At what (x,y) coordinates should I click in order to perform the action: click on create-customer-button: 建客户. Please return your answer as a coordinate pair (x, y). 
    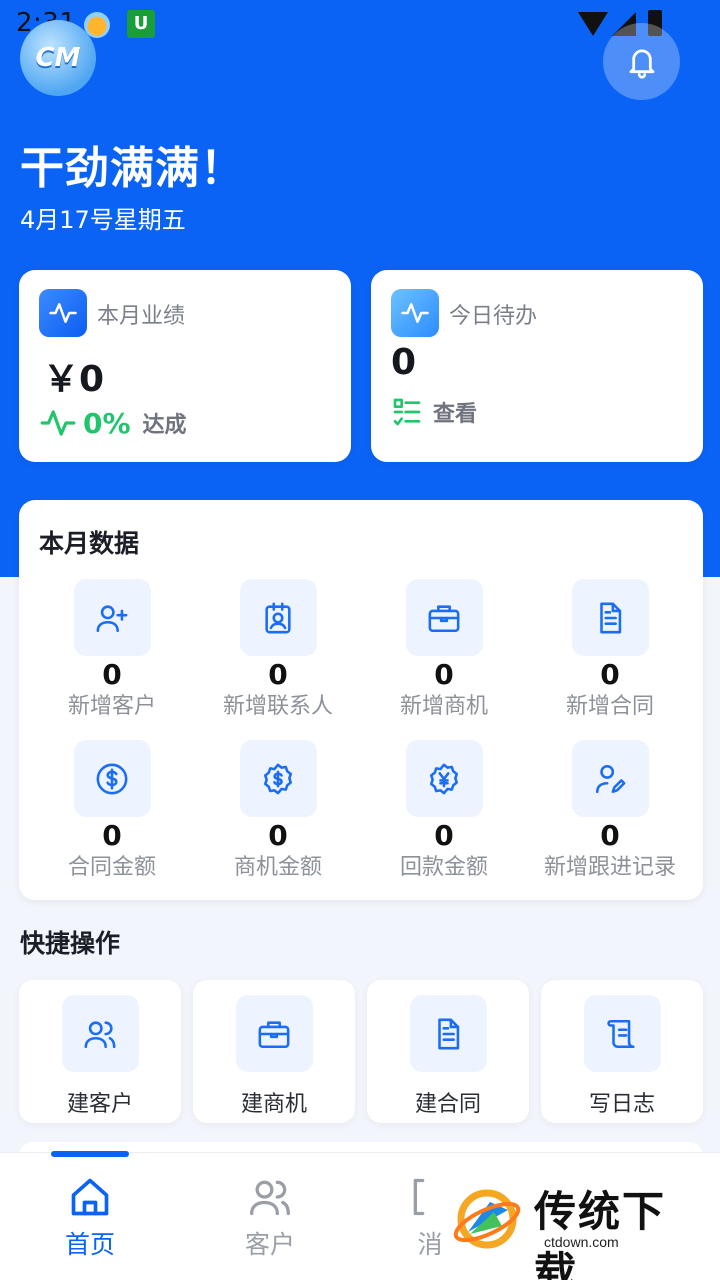
    Looking at the image, I should click on (100, 1051).